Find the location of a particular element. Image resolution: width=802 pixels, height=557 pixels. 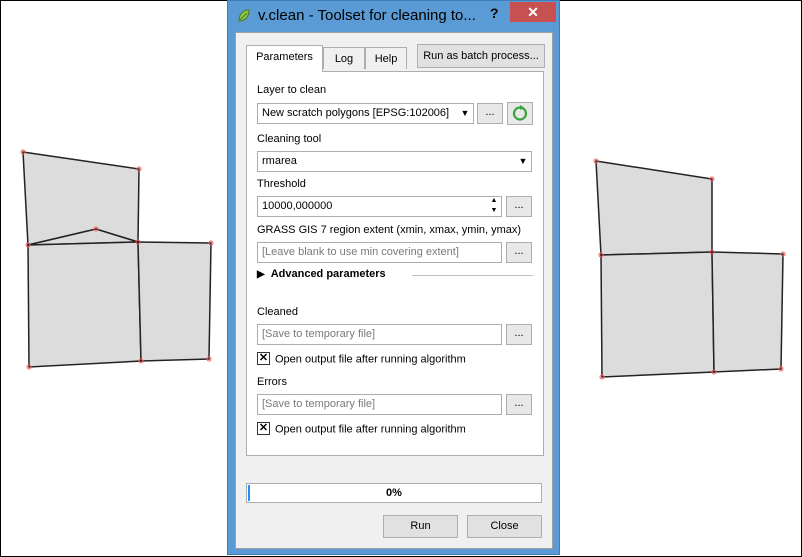

polygon-top-left is located at coordinates (81, 198).